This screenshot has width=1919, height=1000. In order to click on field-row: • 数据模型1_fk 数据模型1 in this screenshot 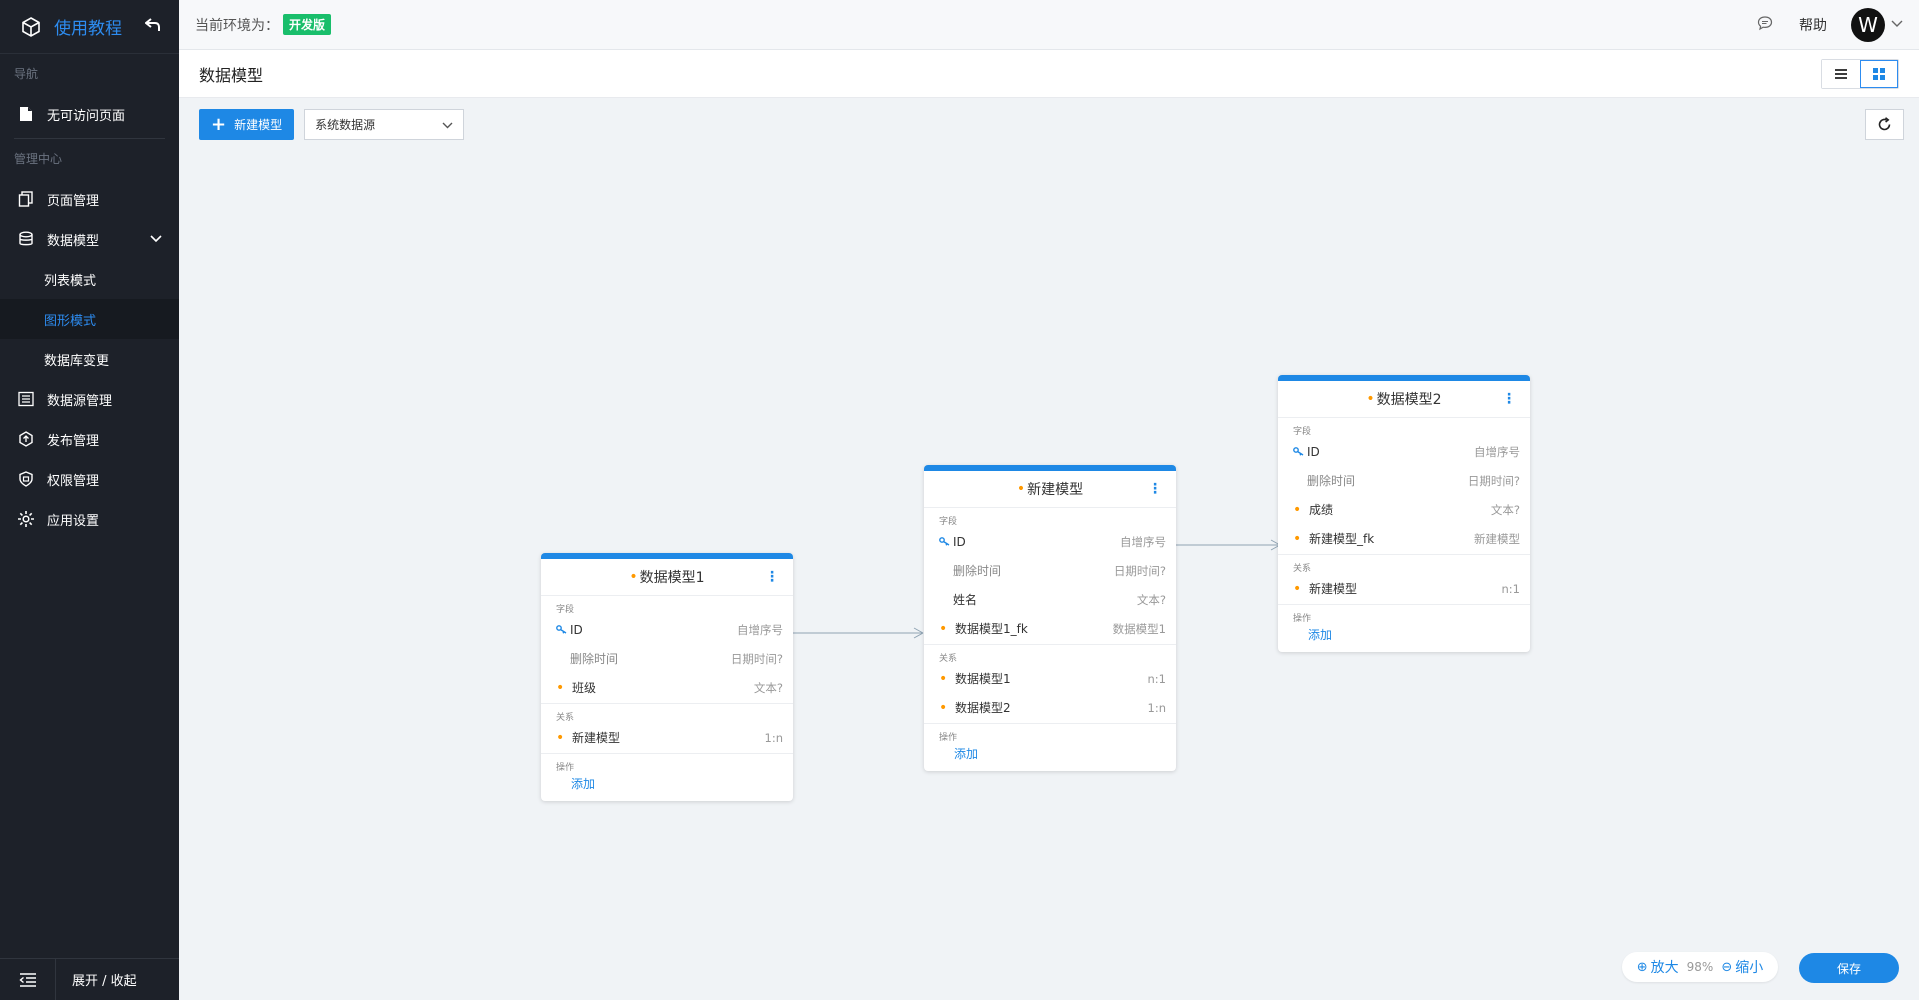, I will do `click(1050, 628)`.